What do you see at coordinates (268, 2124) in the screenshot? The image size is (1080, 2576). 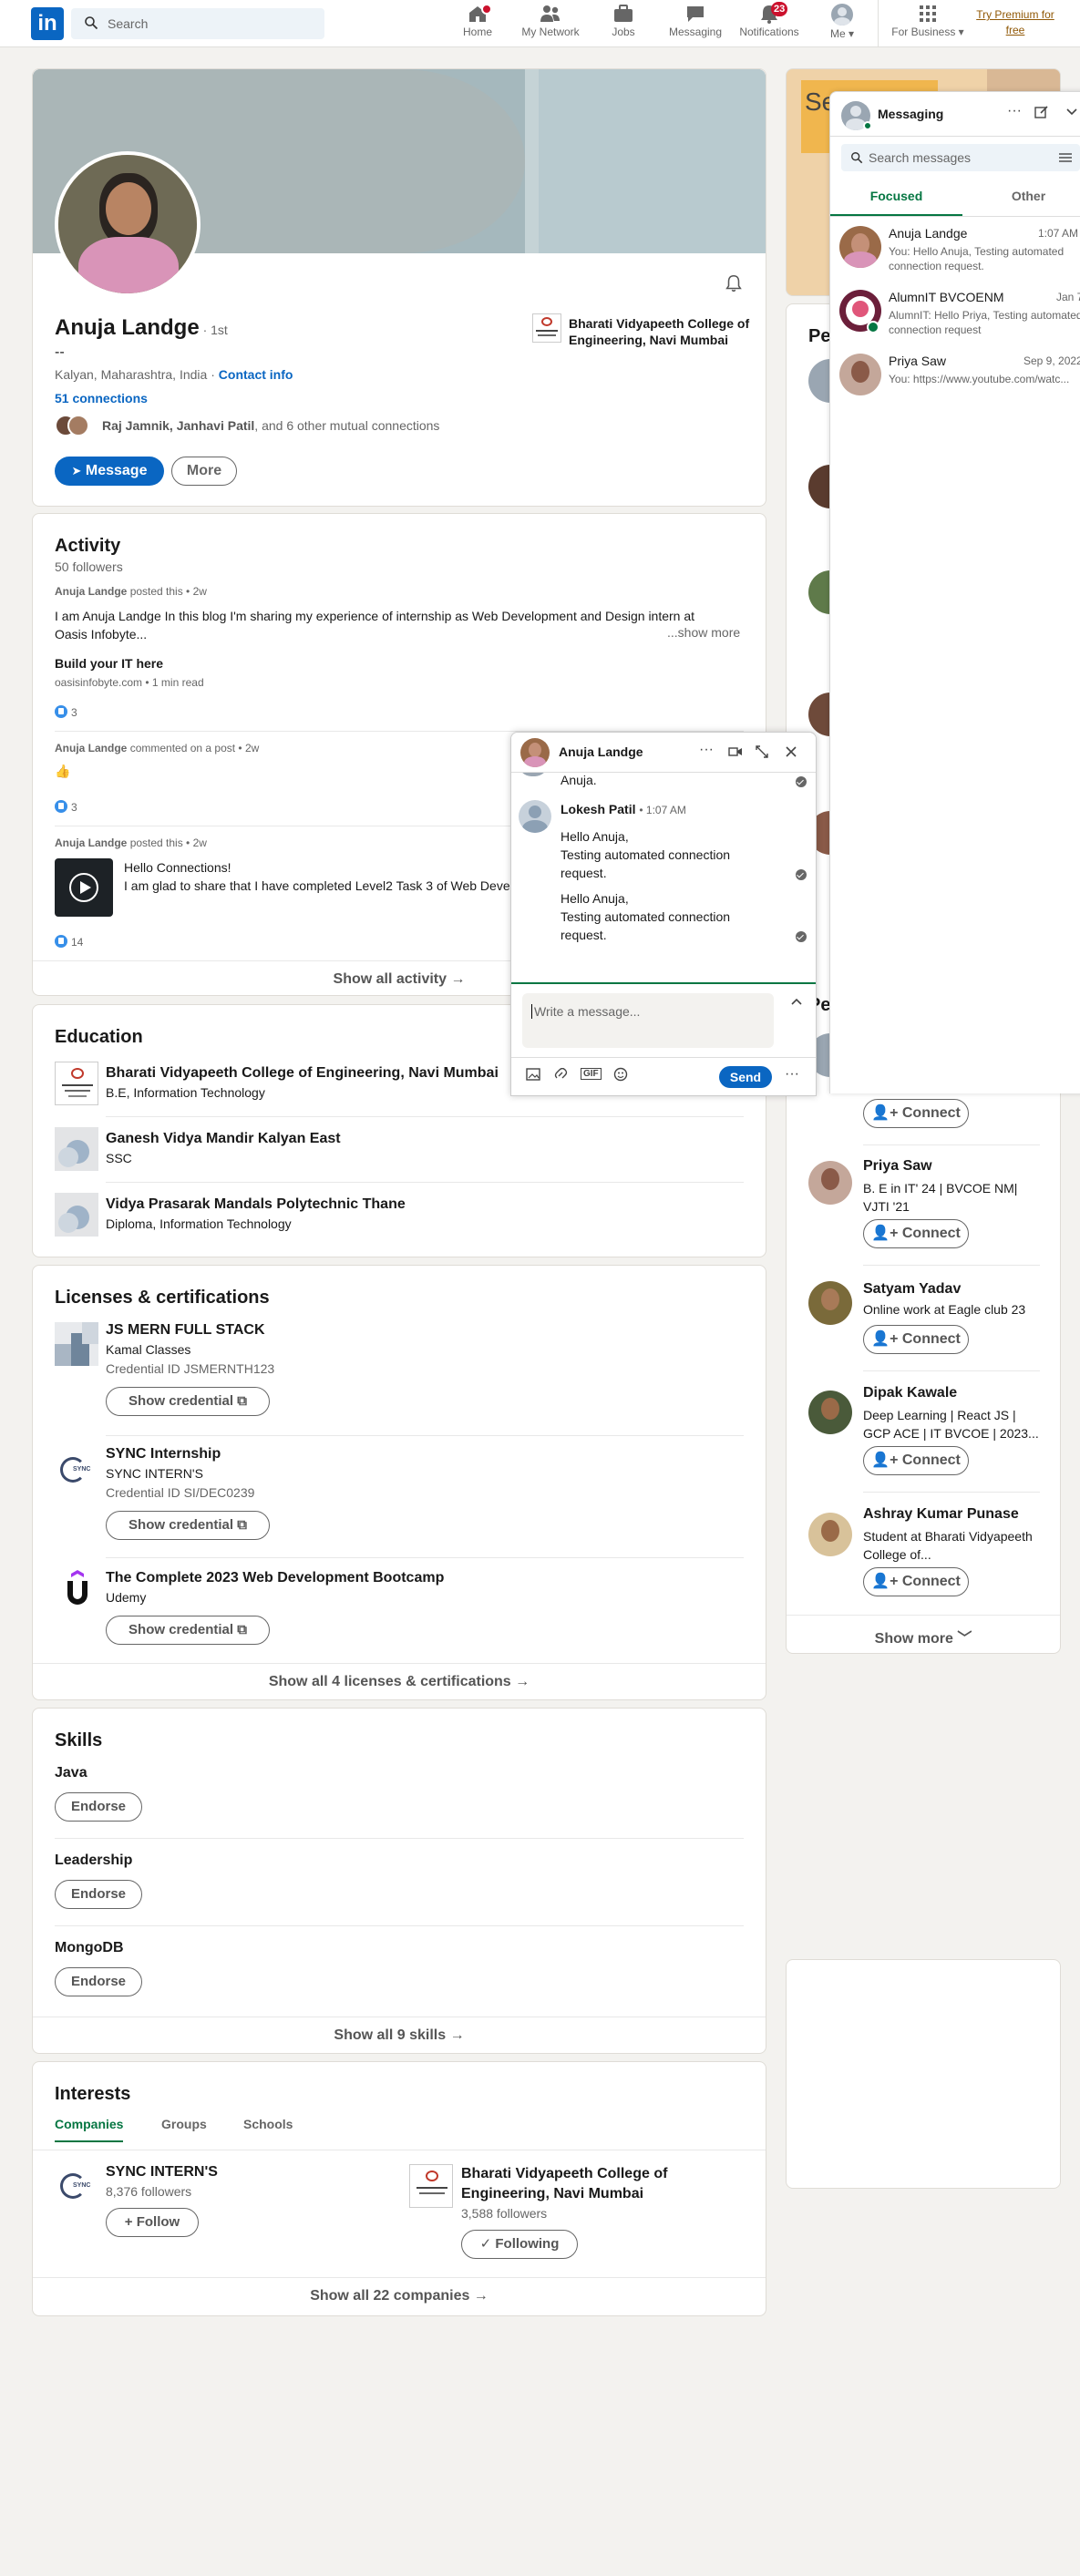 I see `tab-schools: Schools` at bounding box center [268, 2124].